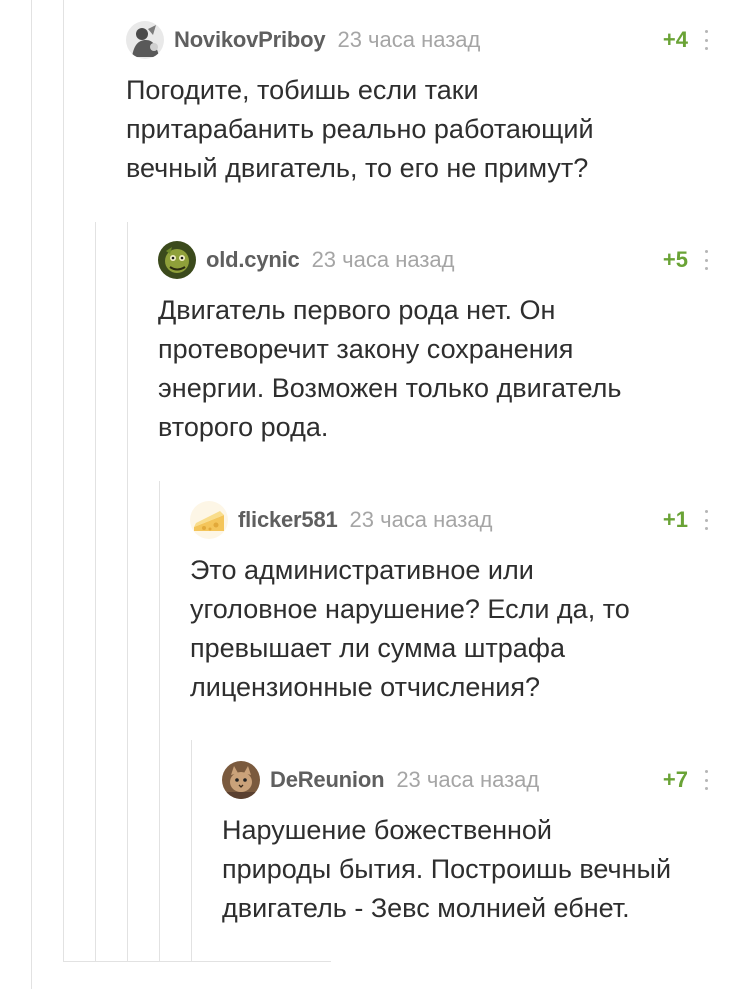 This screenshot has height=989, width=750. I want to click on comment-rating: +1, so click(675, 519).